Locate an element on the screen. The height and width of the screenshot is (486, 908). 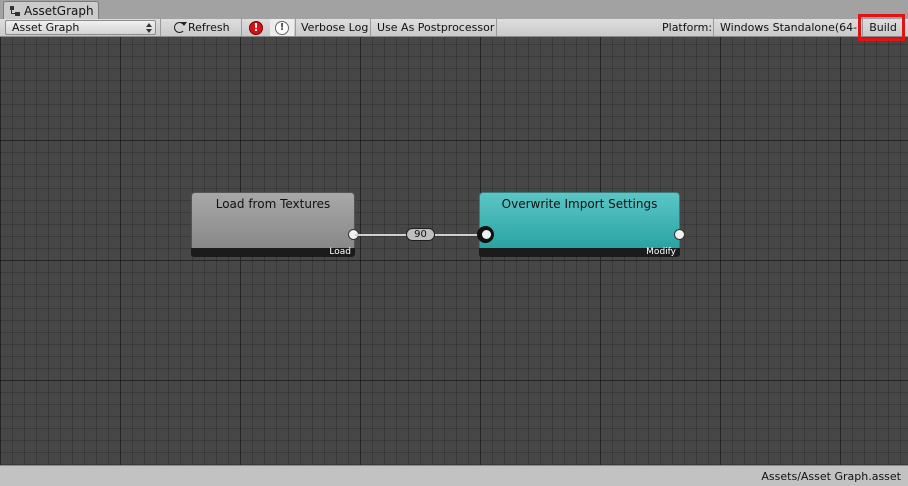
use-as-postprocessor-toggle: Use As Postprocessor is located at coordinates (435, 27).